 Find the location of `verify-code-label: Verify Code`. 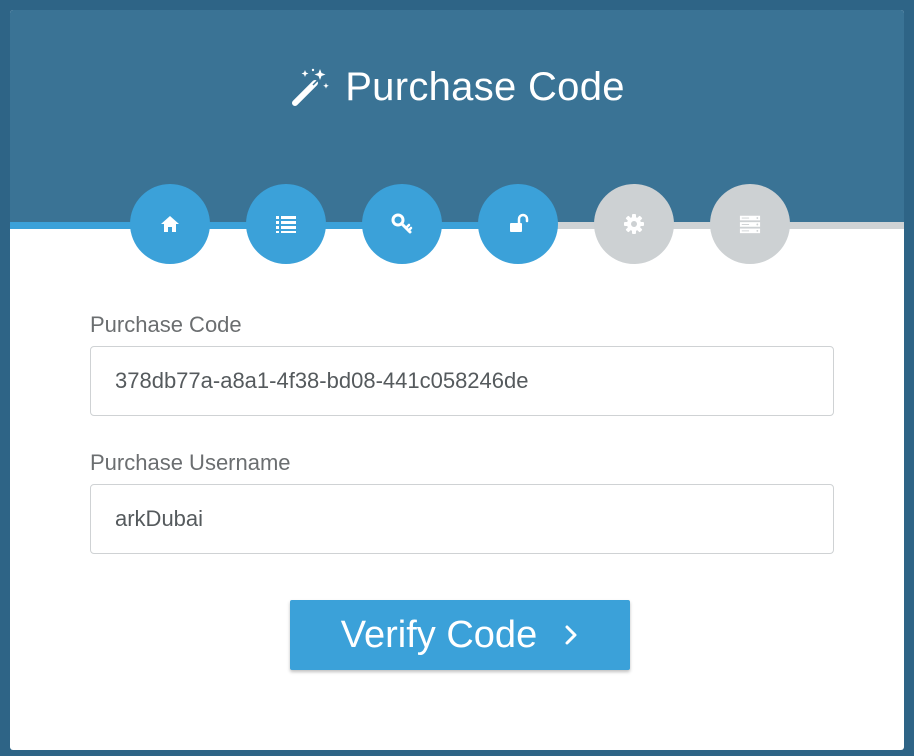

verify-code-label: Verify Code is located at coordinates (439, 634).